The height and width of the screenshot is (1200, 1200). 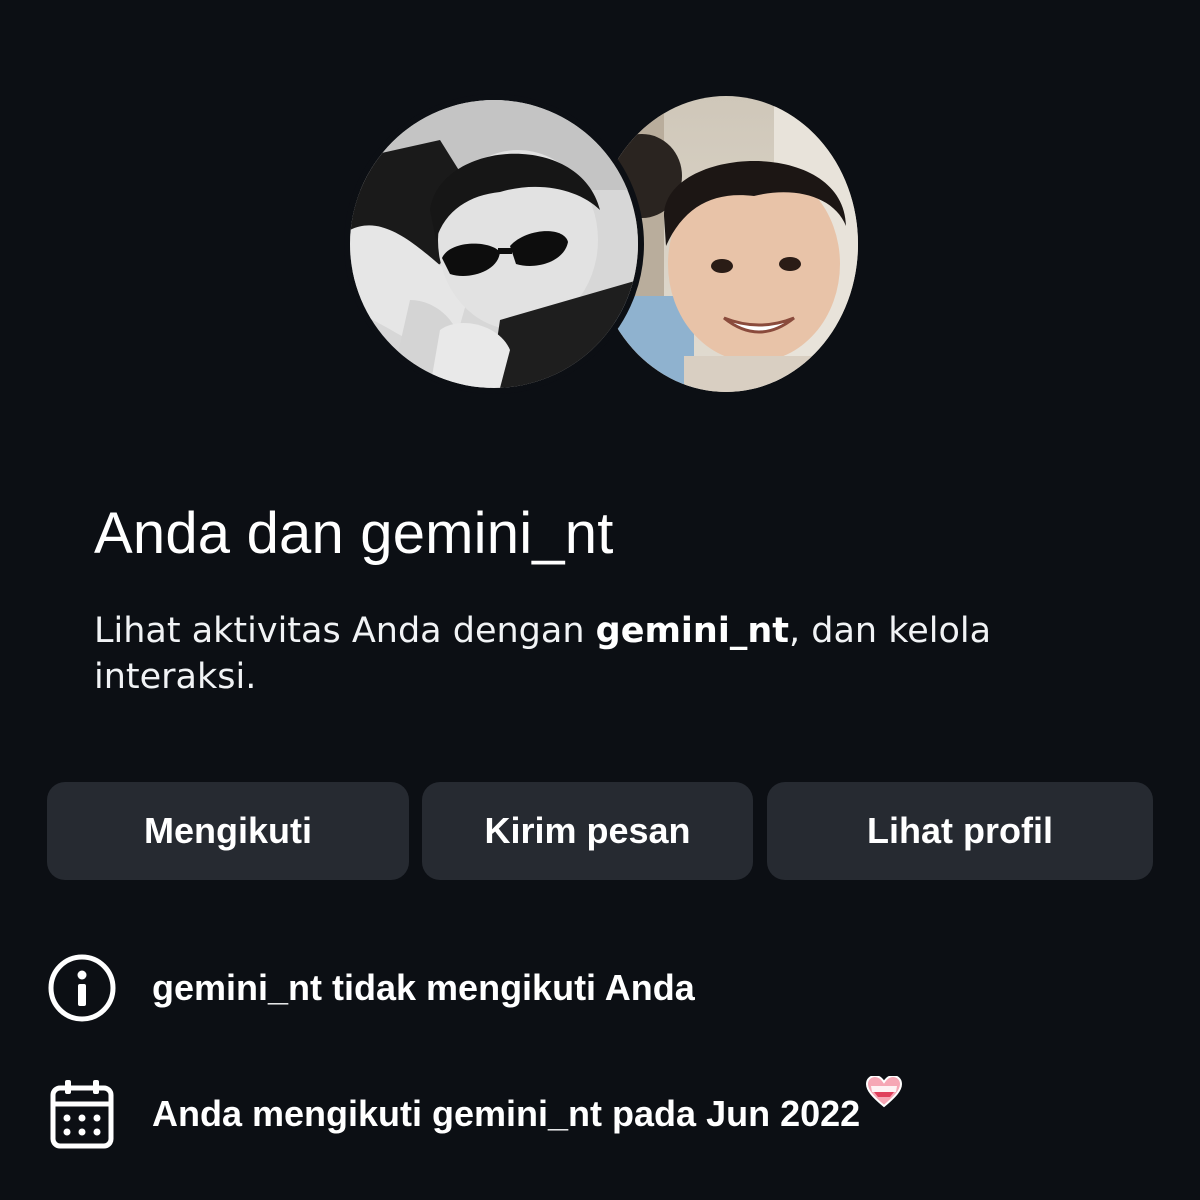 I want to click on not-following-text: gemini_nt tidak mengikuti Anda, so click(x=423, y=987).